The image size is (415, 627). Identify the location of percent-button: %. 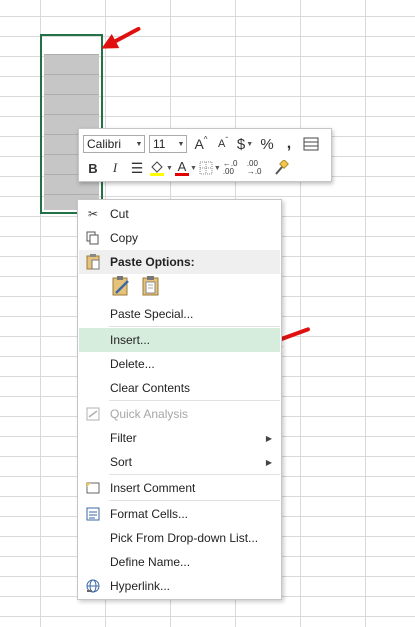
(267, 144).